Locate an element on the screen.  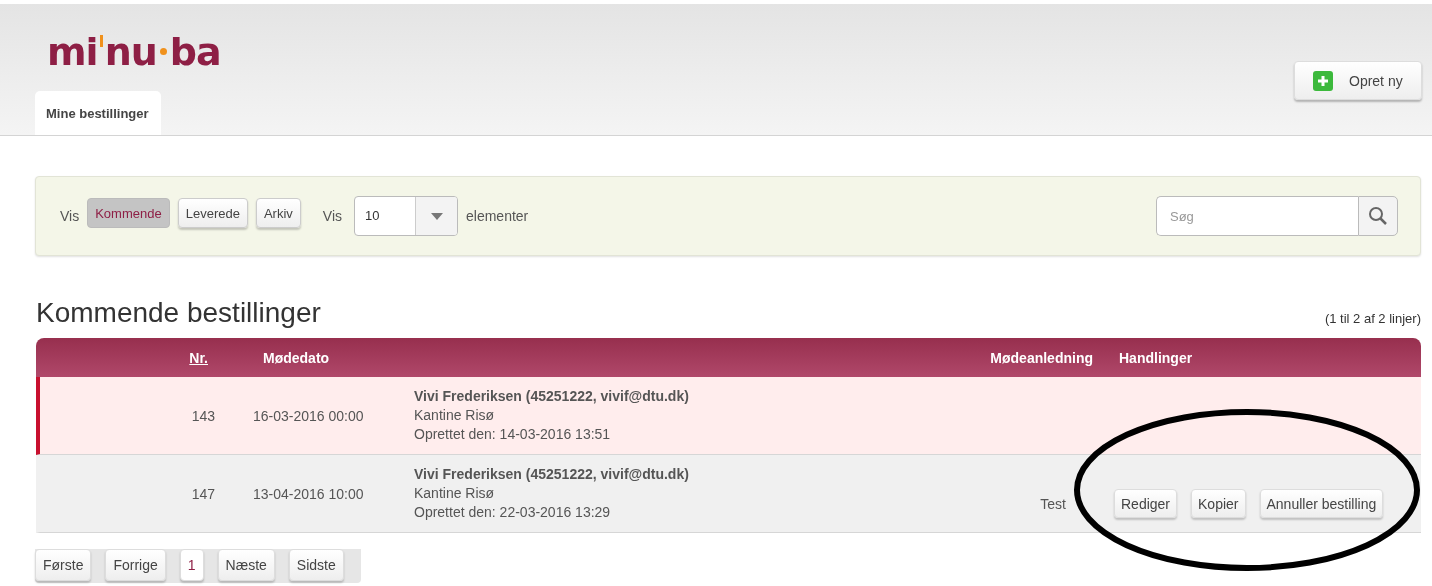
table-row: 143 16-03-2016 00:00 Vivi Frederiksen (45251222, vivif@dtu.dk) Kantine Risø Oprettet den: 14-03-2016 13:51 is located at coordinates (728, 416).